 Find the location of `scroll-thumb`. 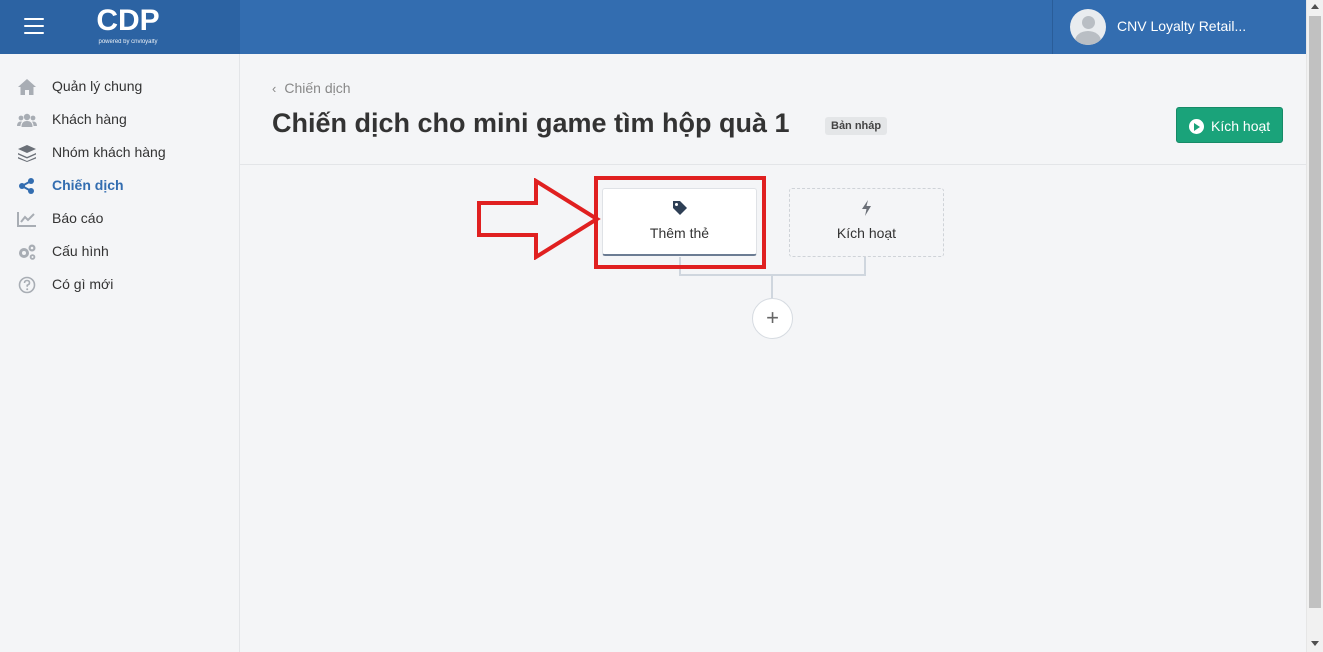

scroll-thumb is located at coordinates (1315, 312).